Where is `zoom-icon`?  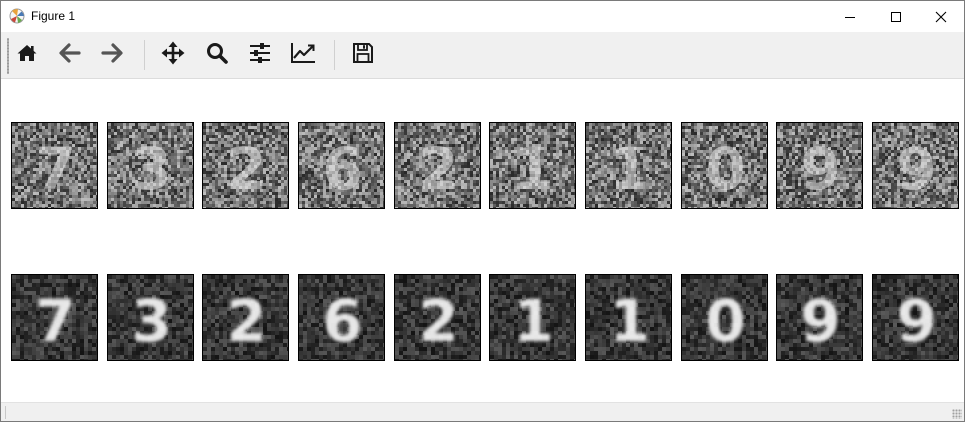
zoom-icon is located at coordinates (217, 55).